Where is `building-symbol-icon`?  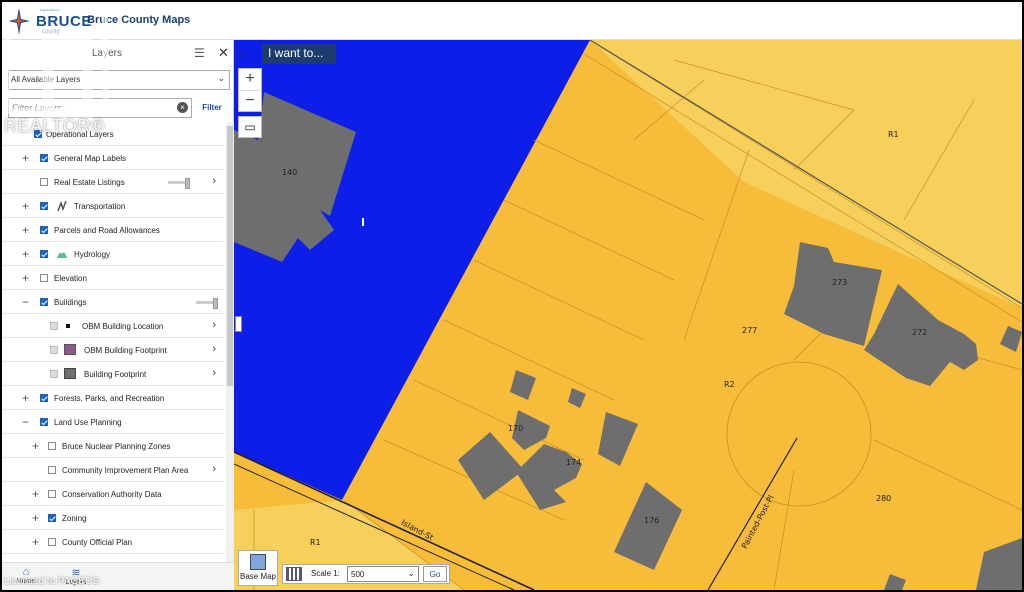
building-symbol-icon is located at coordinates (70, 373).